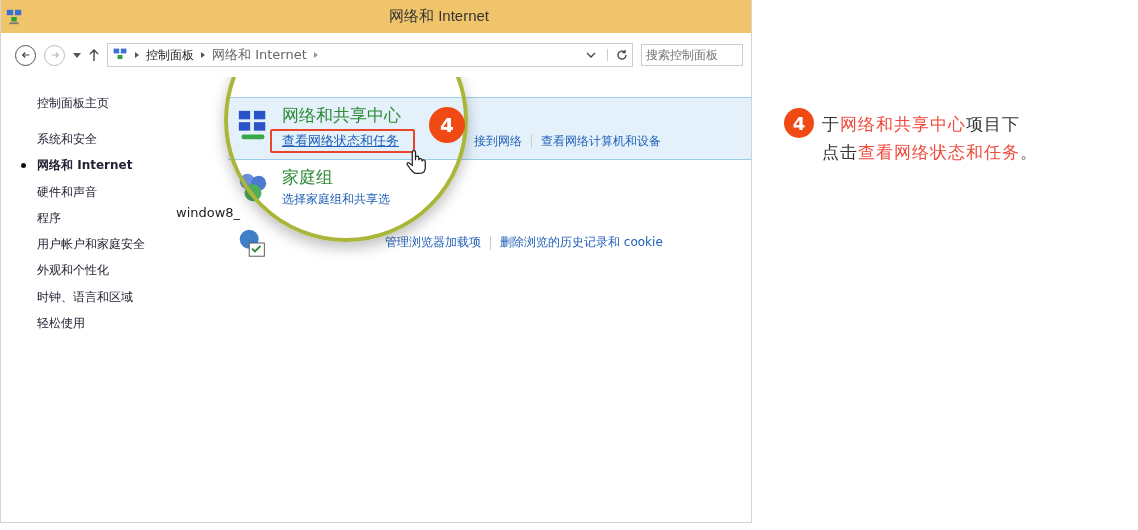 The image size is (1138, 530). Describe the element at coordinates (52, 325) in the screenshot. I see `sidebar-item: 轻松使用` at that location.